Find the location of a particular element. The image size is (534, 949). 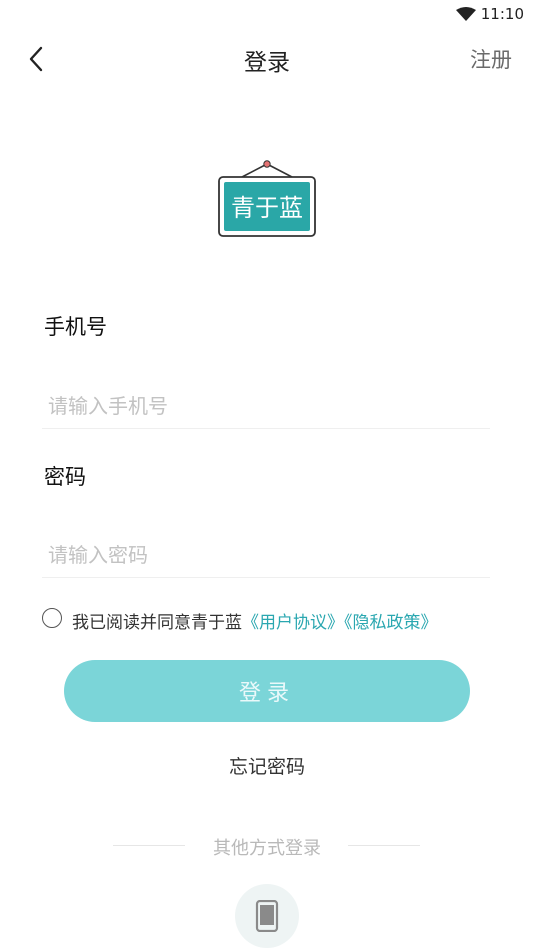

other-login-label: 其他方式登录 is located at coordinates (267, 848).